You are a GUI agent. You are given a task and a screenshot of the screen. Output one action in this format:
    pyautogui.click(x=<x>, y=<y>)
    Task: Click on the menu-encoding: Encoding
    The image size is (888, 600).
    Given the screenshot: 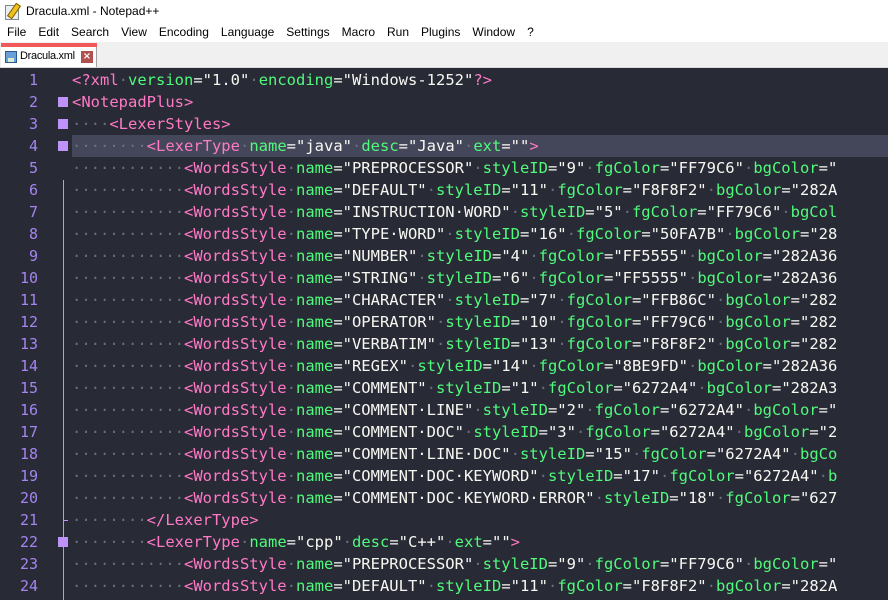 What is the action you would take?
    pyautogui.click(x=184, y=32)
    